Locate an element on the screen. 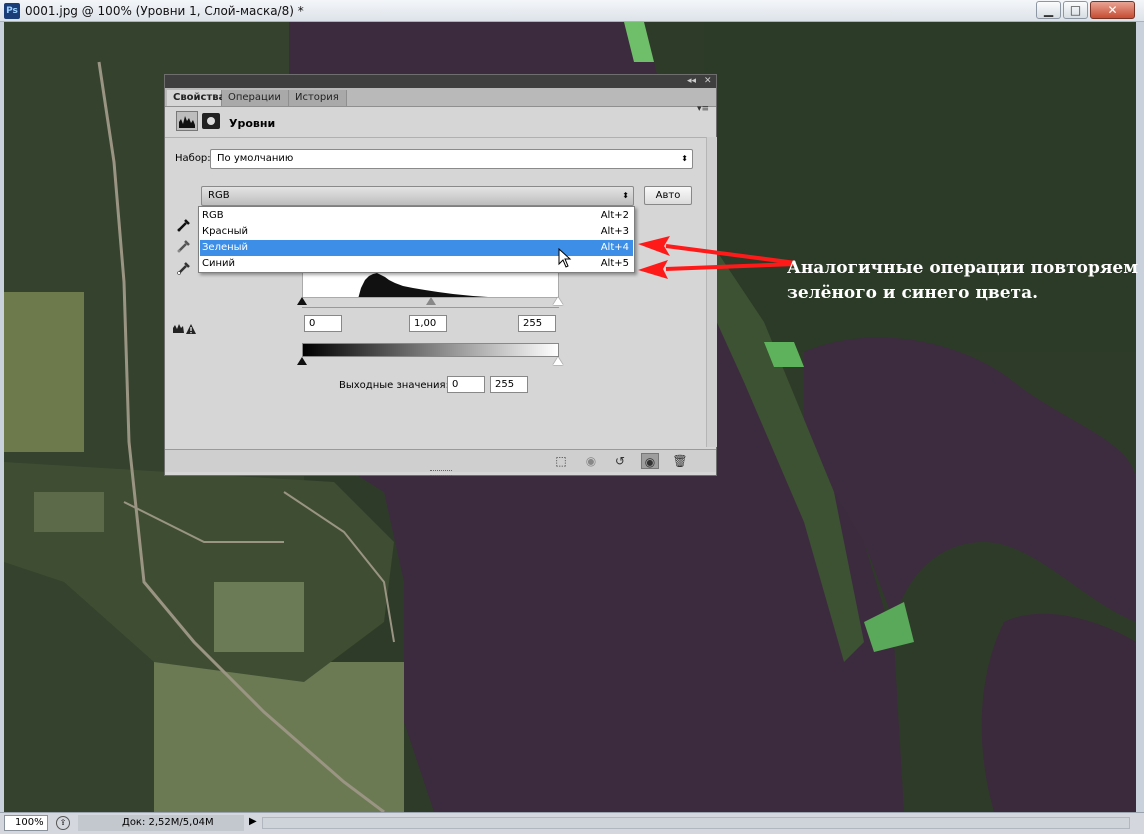  annotation-line-2: зелёного и синего цвета. is located at coordinates (912, 293).